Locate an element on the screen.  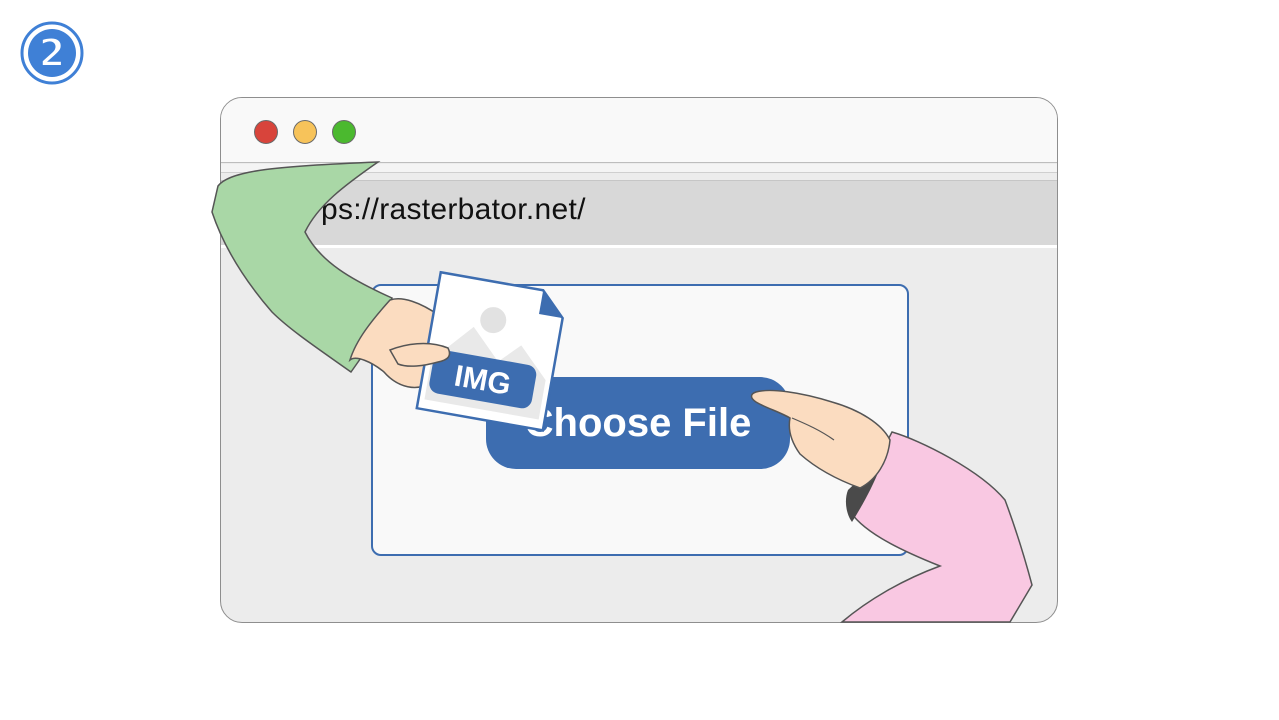
title-bar is located at coordinates (639, 130).